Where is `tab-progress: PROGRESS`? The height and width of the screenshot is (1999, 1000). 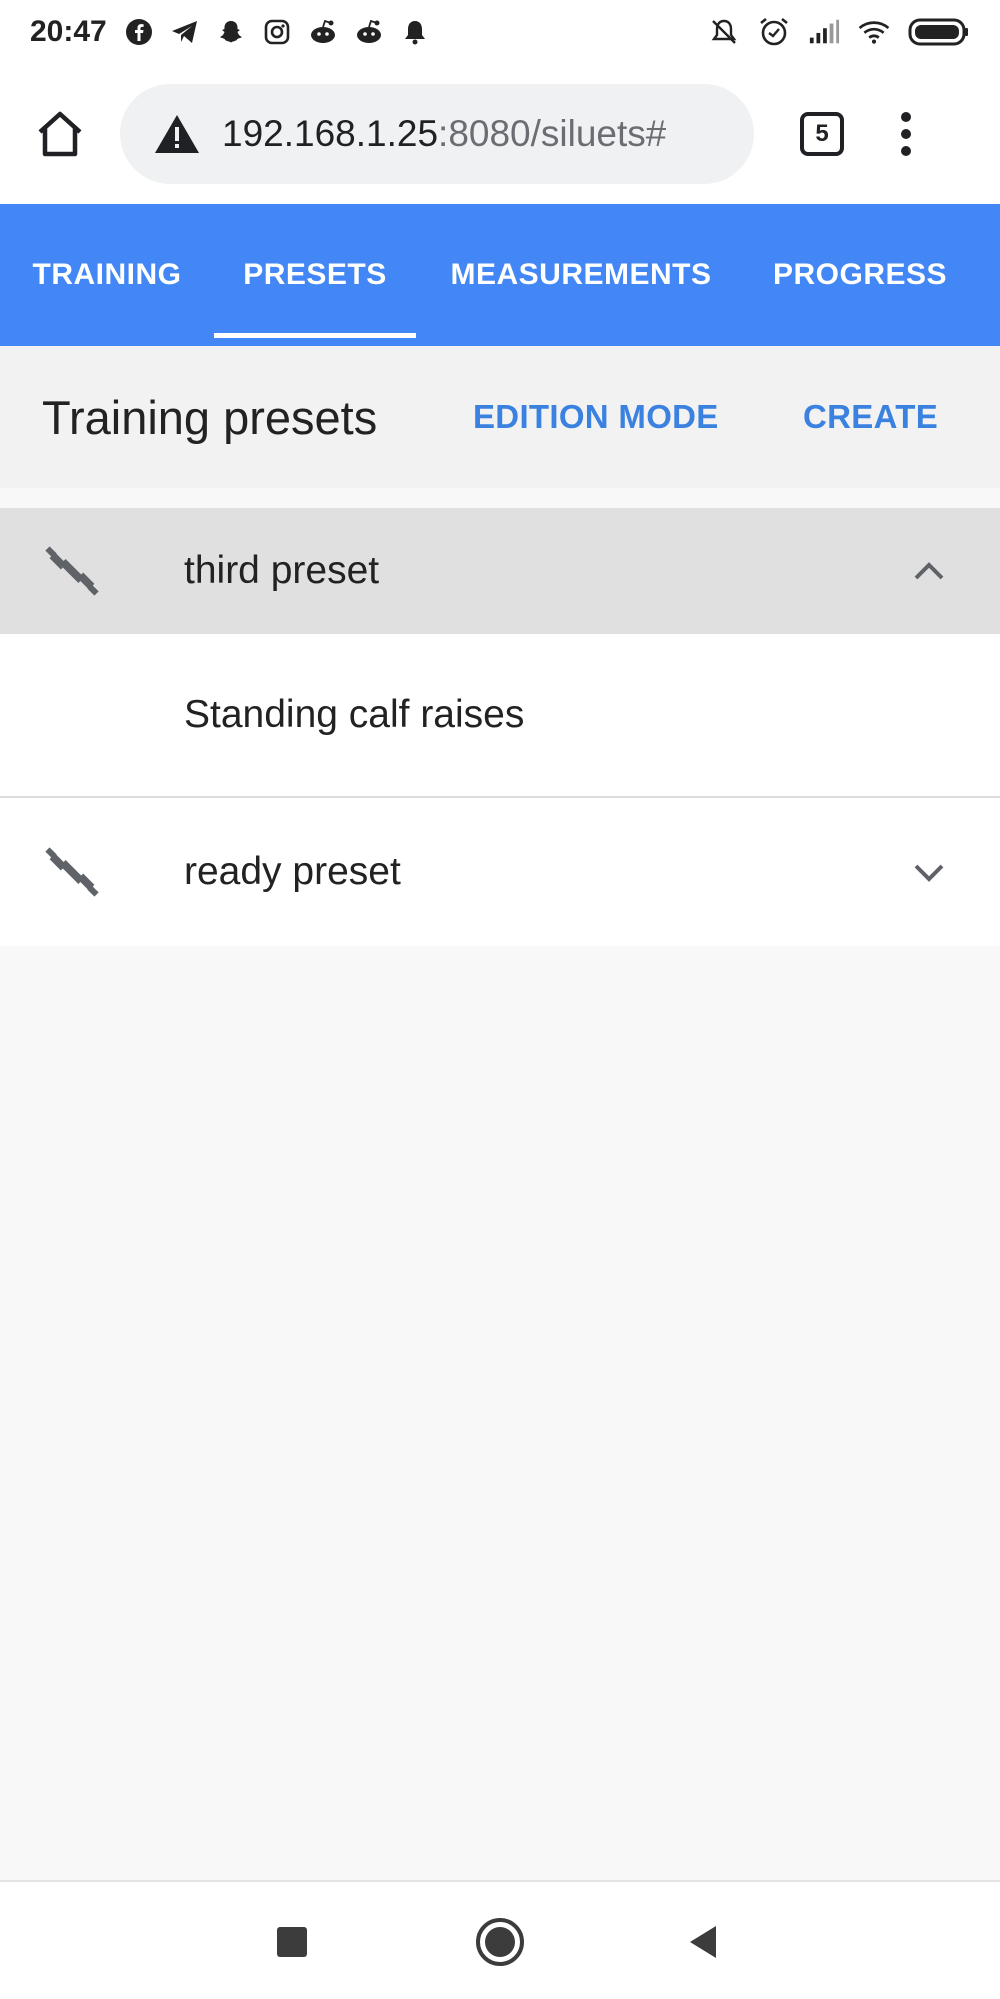
tab-progress: PROGRESS is located at coordinates (860, 275).